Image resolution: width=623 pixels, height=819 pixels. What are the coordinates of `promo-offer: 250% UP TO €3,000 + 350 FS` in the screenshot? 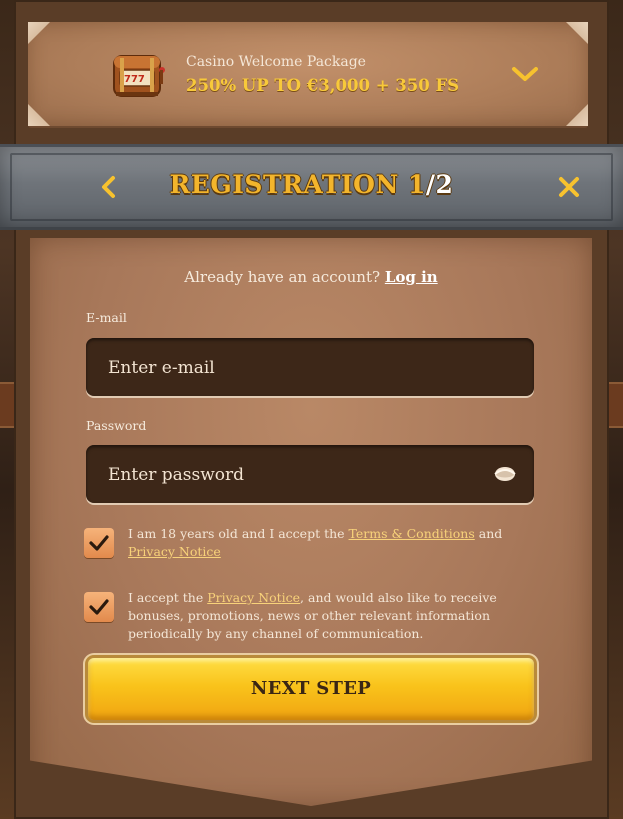 It's located at (323, 85).